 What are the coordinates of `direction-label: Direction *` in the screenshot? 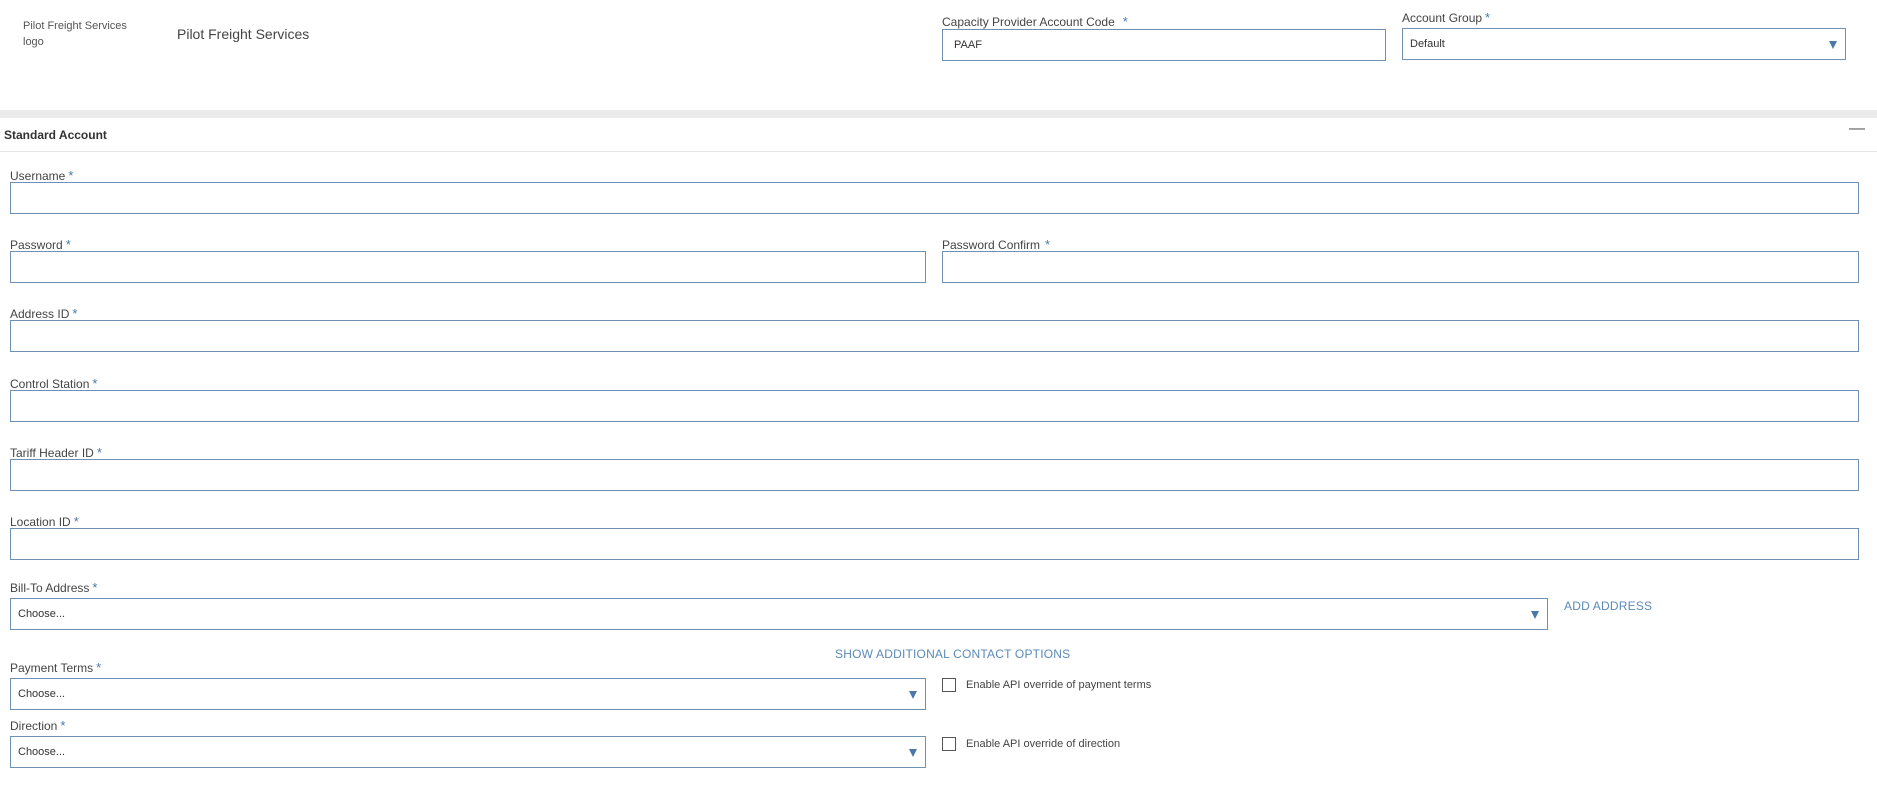 It's located at (38, 725).